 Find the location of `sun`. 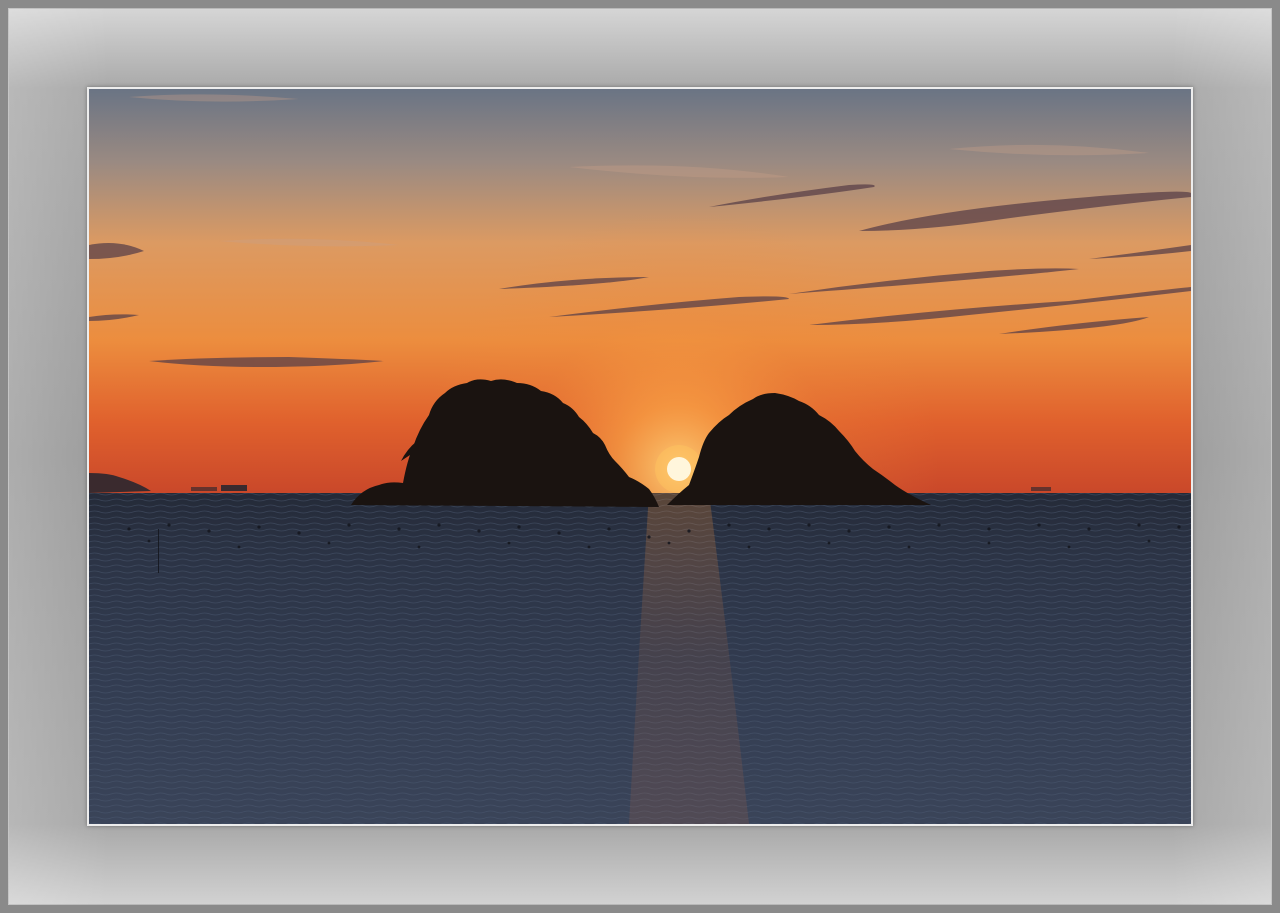

sun is located at coordinates (679, 469).